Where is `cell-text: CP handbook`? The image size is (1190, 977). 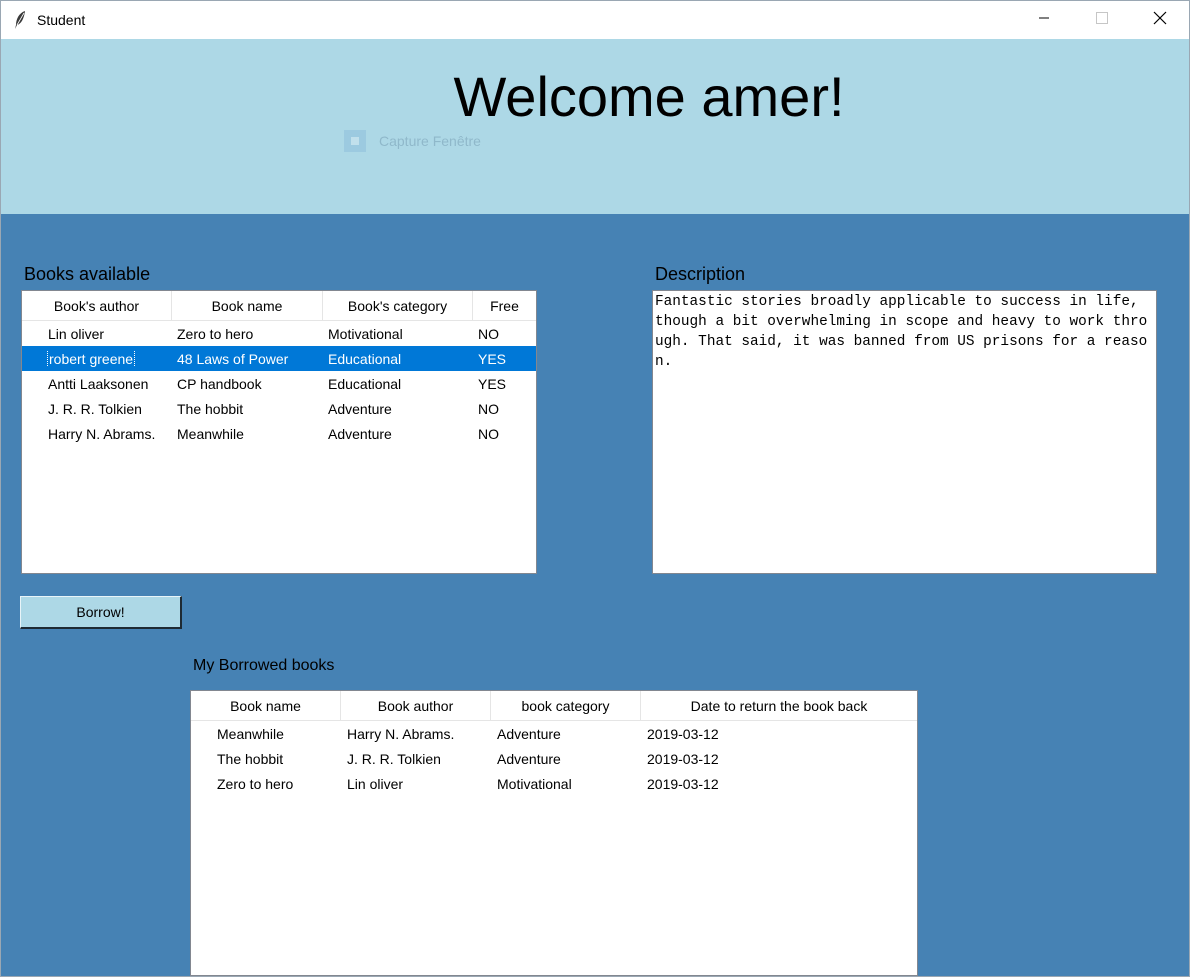
cell-text: CP handbook is located at coordinates (219, 383).